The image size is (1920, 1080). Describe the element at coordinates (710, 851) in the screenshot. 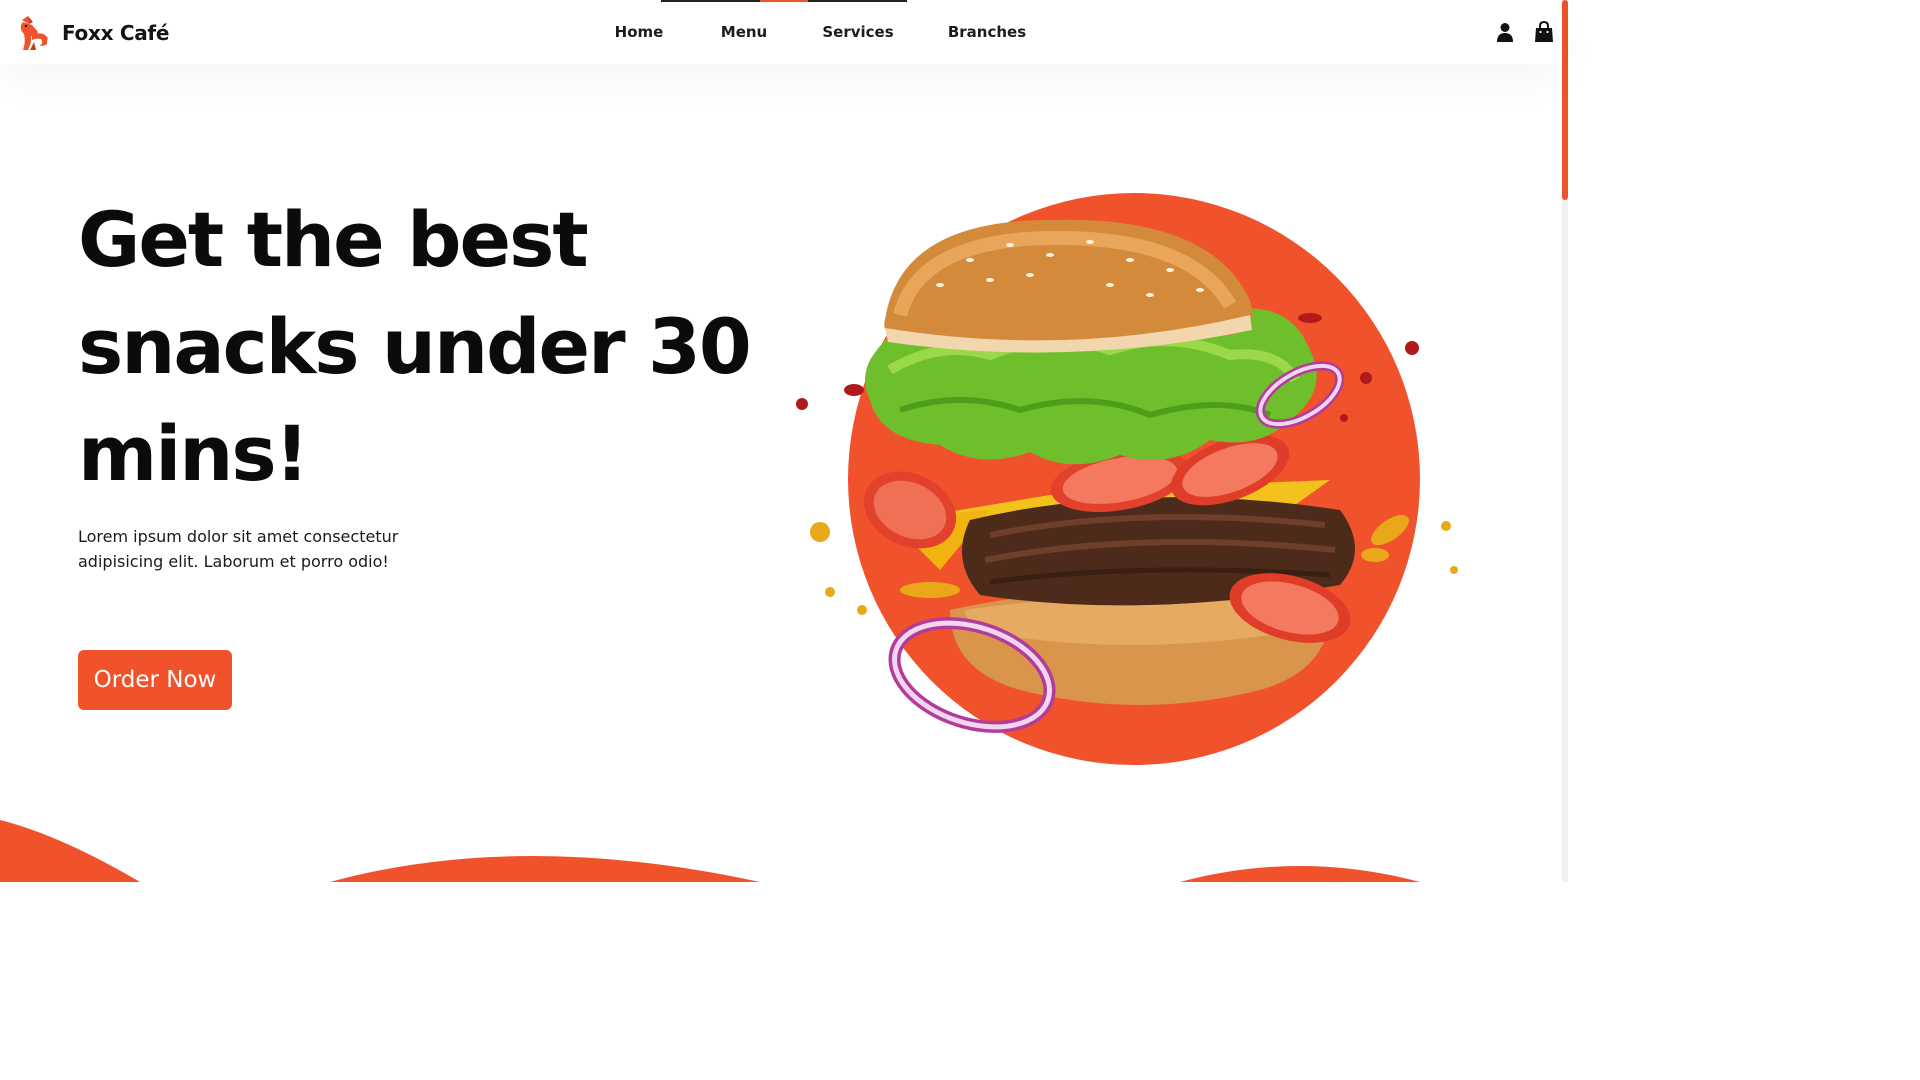

I see `decorative-wave` at that location.